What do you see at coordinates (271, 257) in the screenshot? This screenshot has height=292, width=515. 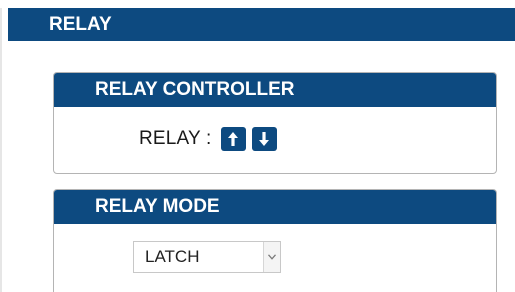 I see `chevron-down-icon` at bounding box center [271, 257].